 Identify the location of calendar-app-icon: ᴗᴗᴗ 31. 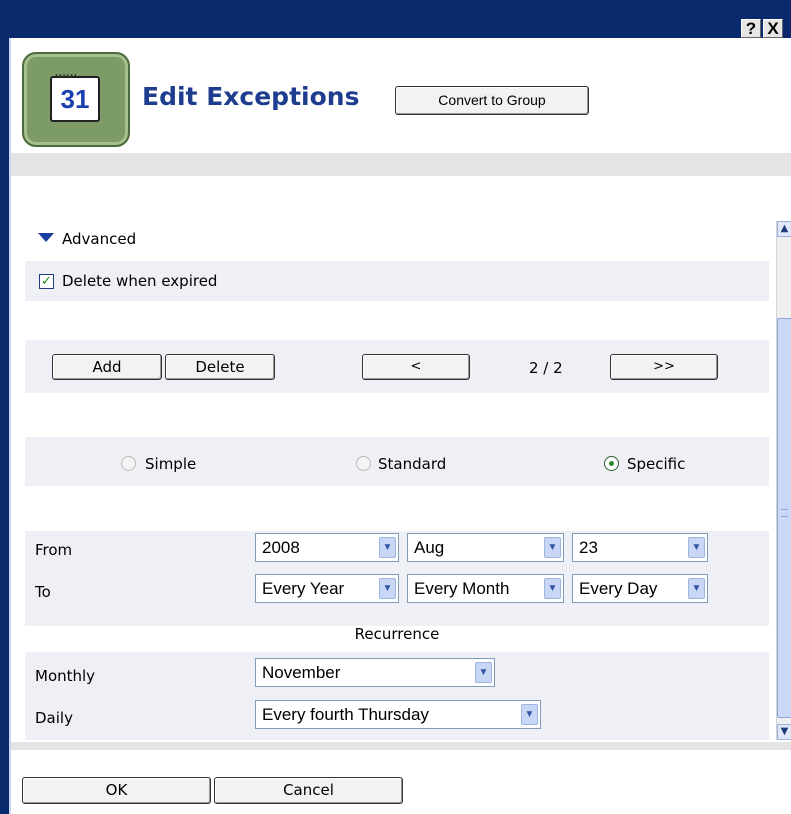
(76, 99).